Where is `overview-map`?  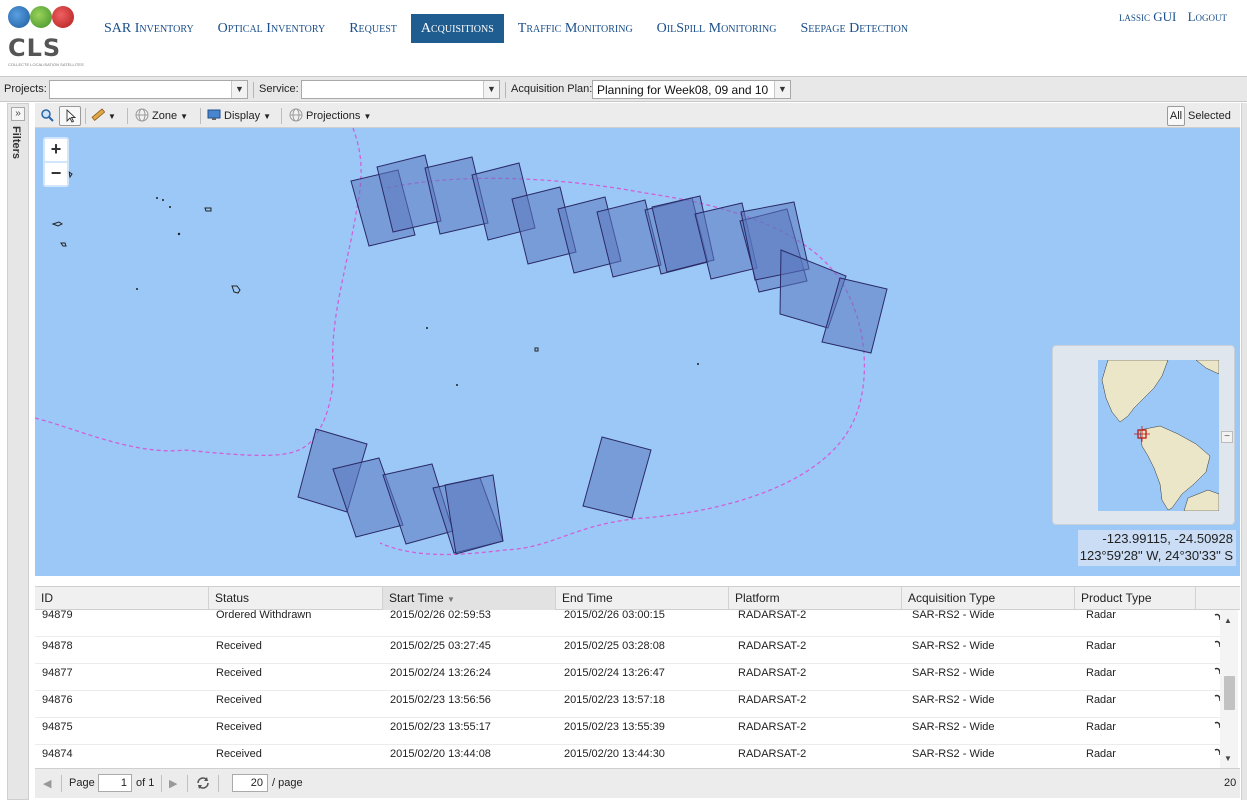
overview-map is located at coordinates (1143, 435).